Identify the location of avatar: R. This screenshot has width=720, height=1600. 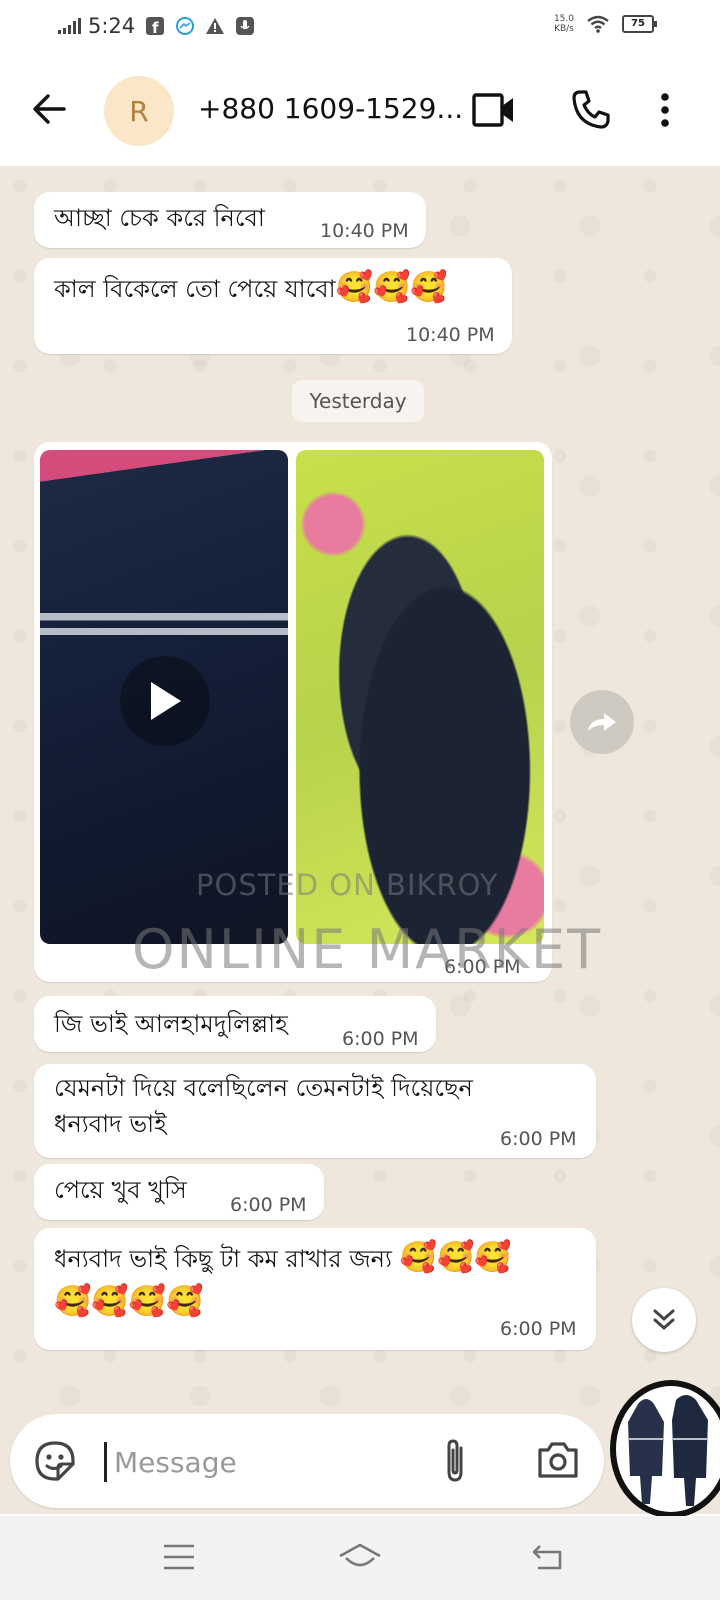
(139, 111).